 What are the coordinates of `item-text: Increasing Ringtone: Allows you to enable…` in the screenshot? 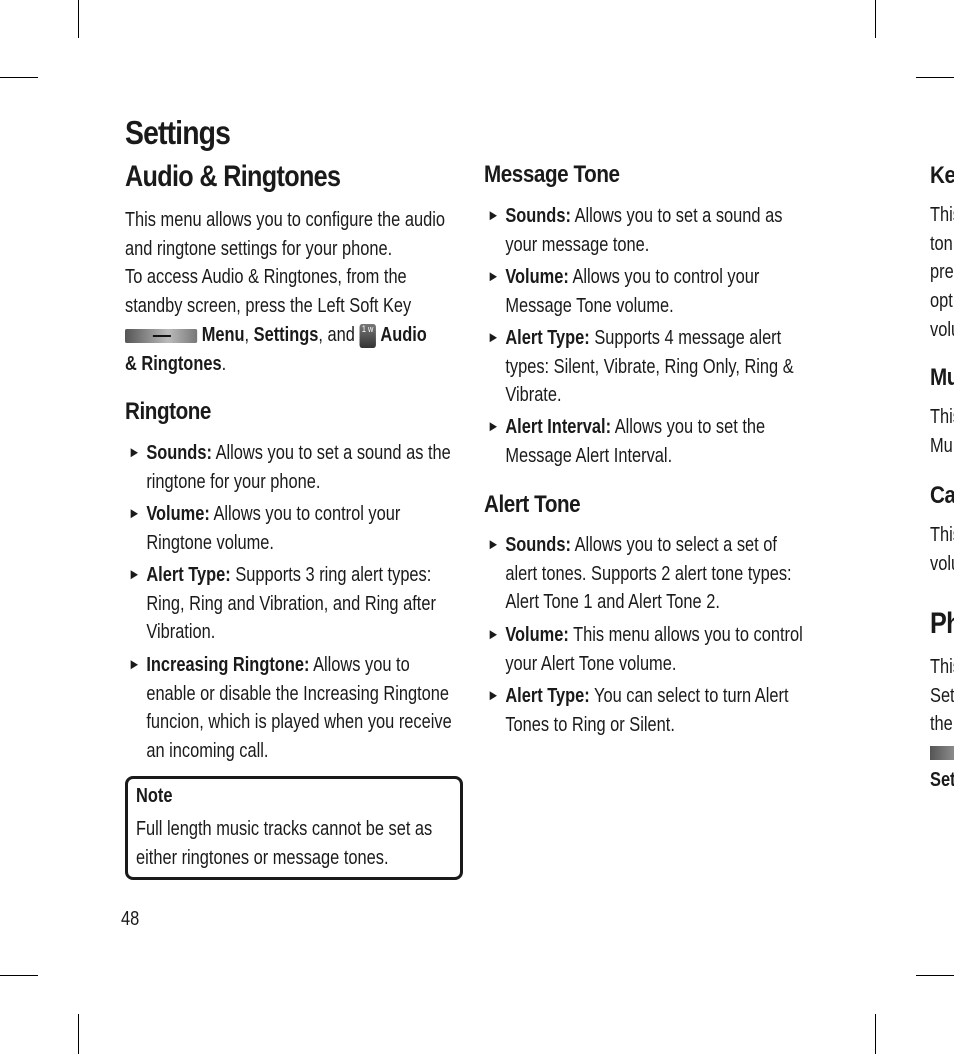 It's located at (298, 708).